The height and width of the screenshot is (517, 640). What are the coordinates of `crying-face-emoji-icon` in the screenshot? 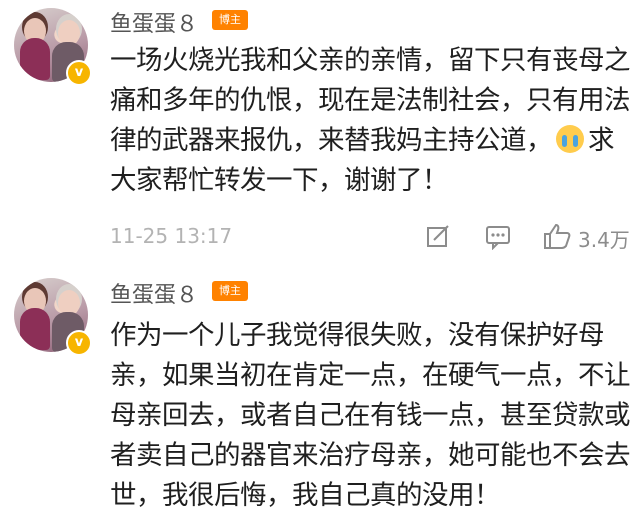 It's located at (570, 139).